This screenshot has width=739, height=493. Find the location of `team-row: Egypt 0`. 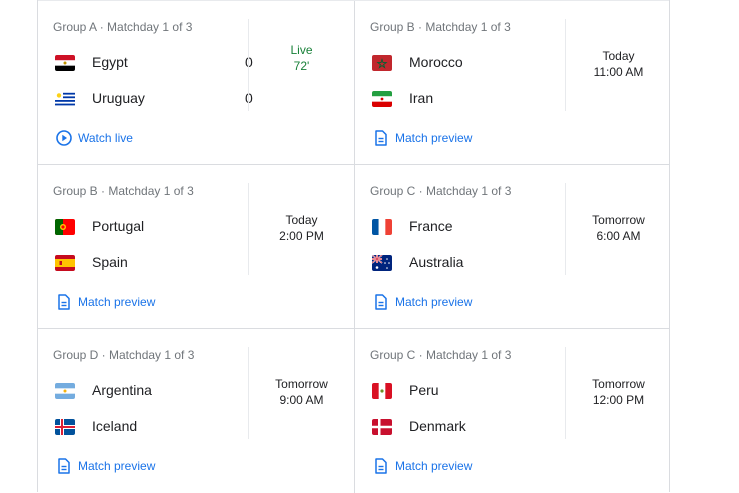

team-row: Egypt 0 is located at coordinates (155, 63).